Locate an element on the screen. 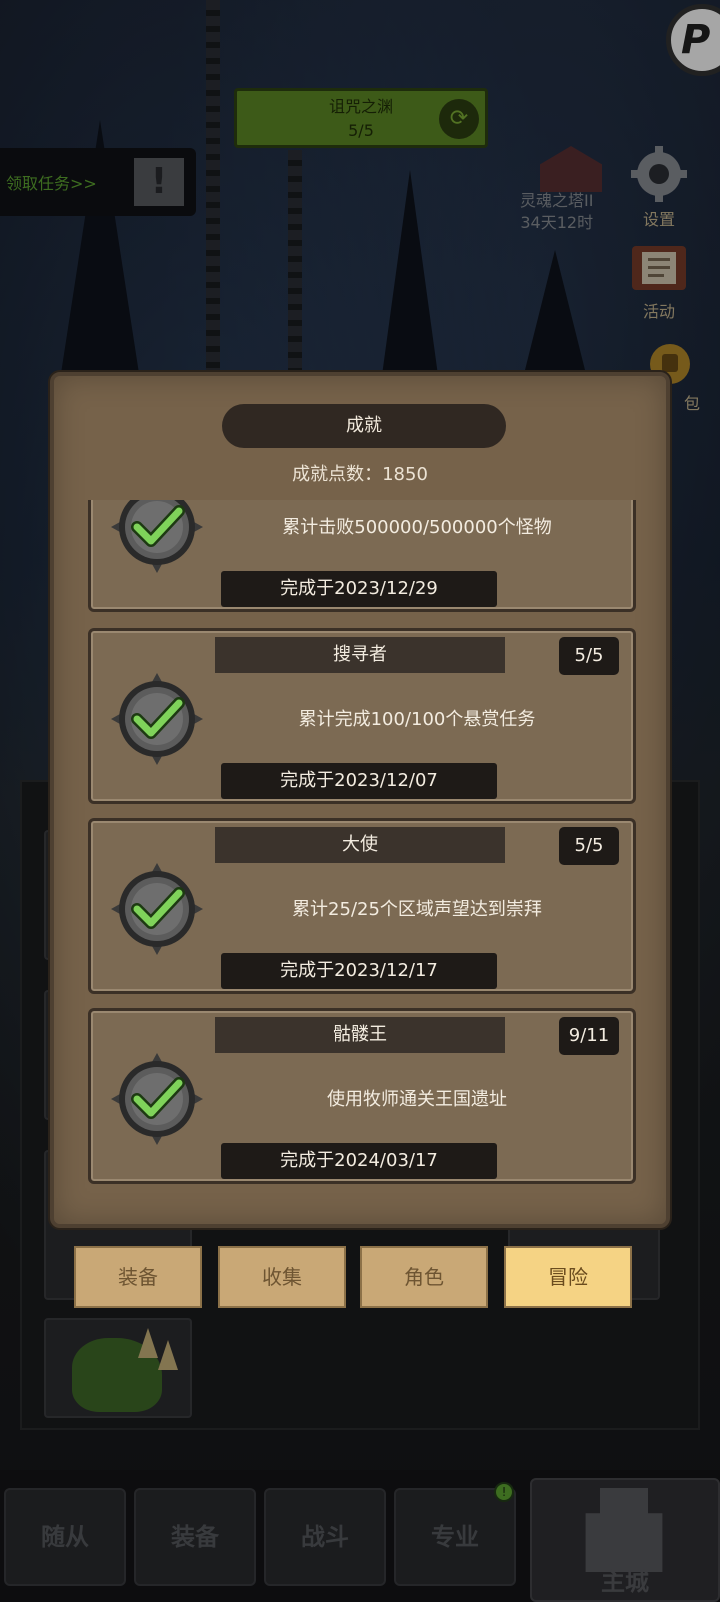 Image resolution: width=720 pixels, height=1602 pixels. achievement-completed-date: 完成于2023/12/17 is located at coordinates (359, 971).